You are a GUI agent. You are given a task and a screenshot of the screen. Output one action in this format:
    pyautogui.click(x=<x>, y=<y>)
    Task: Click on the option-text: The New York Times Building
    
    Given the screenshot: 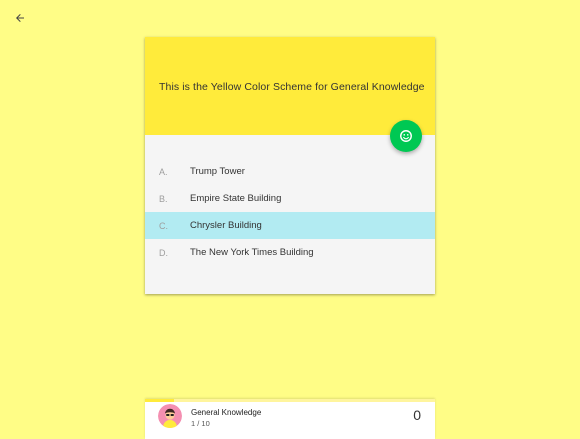 What is the action you would take?
    pyautogui.click(x=252, y=252)
    